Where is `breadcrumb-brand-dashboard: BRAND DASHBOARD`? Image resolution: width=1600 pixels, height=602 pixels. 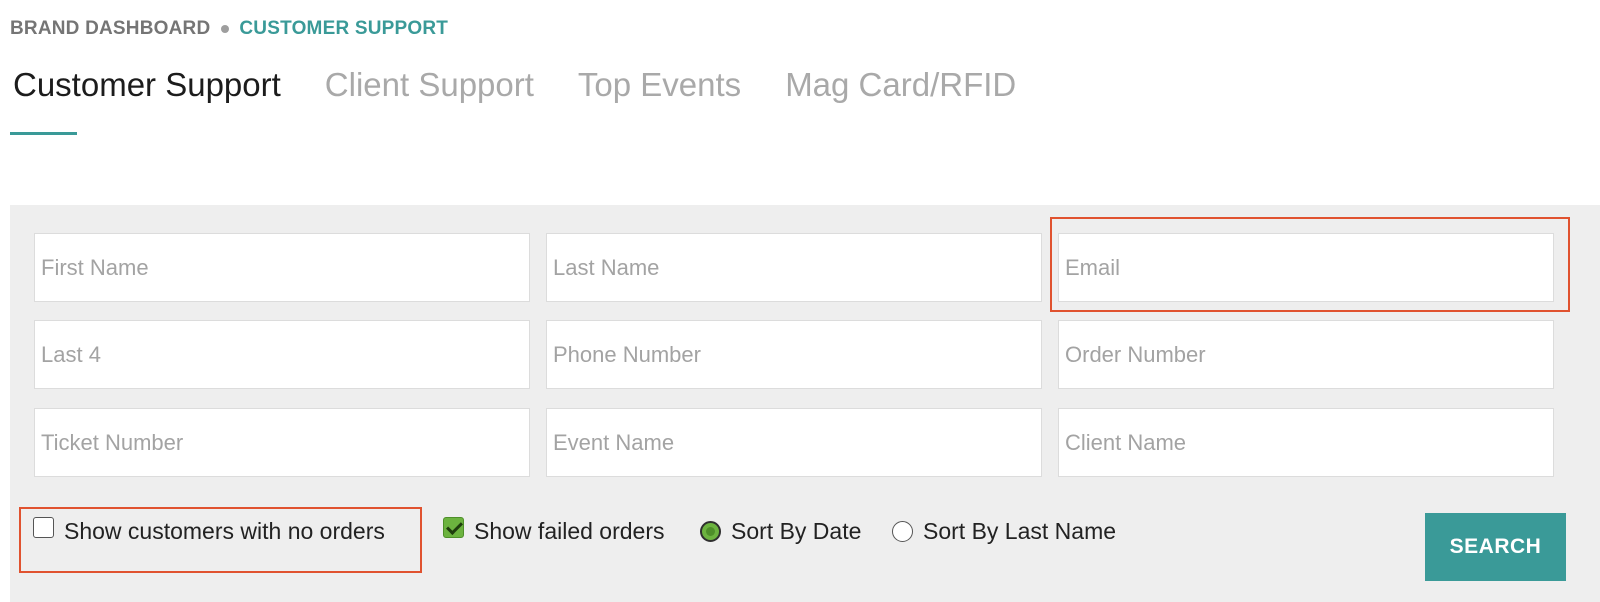 breadcrumb-brand-dashboard: BRAND DASHBOARD is located at coordinates (110, 29).